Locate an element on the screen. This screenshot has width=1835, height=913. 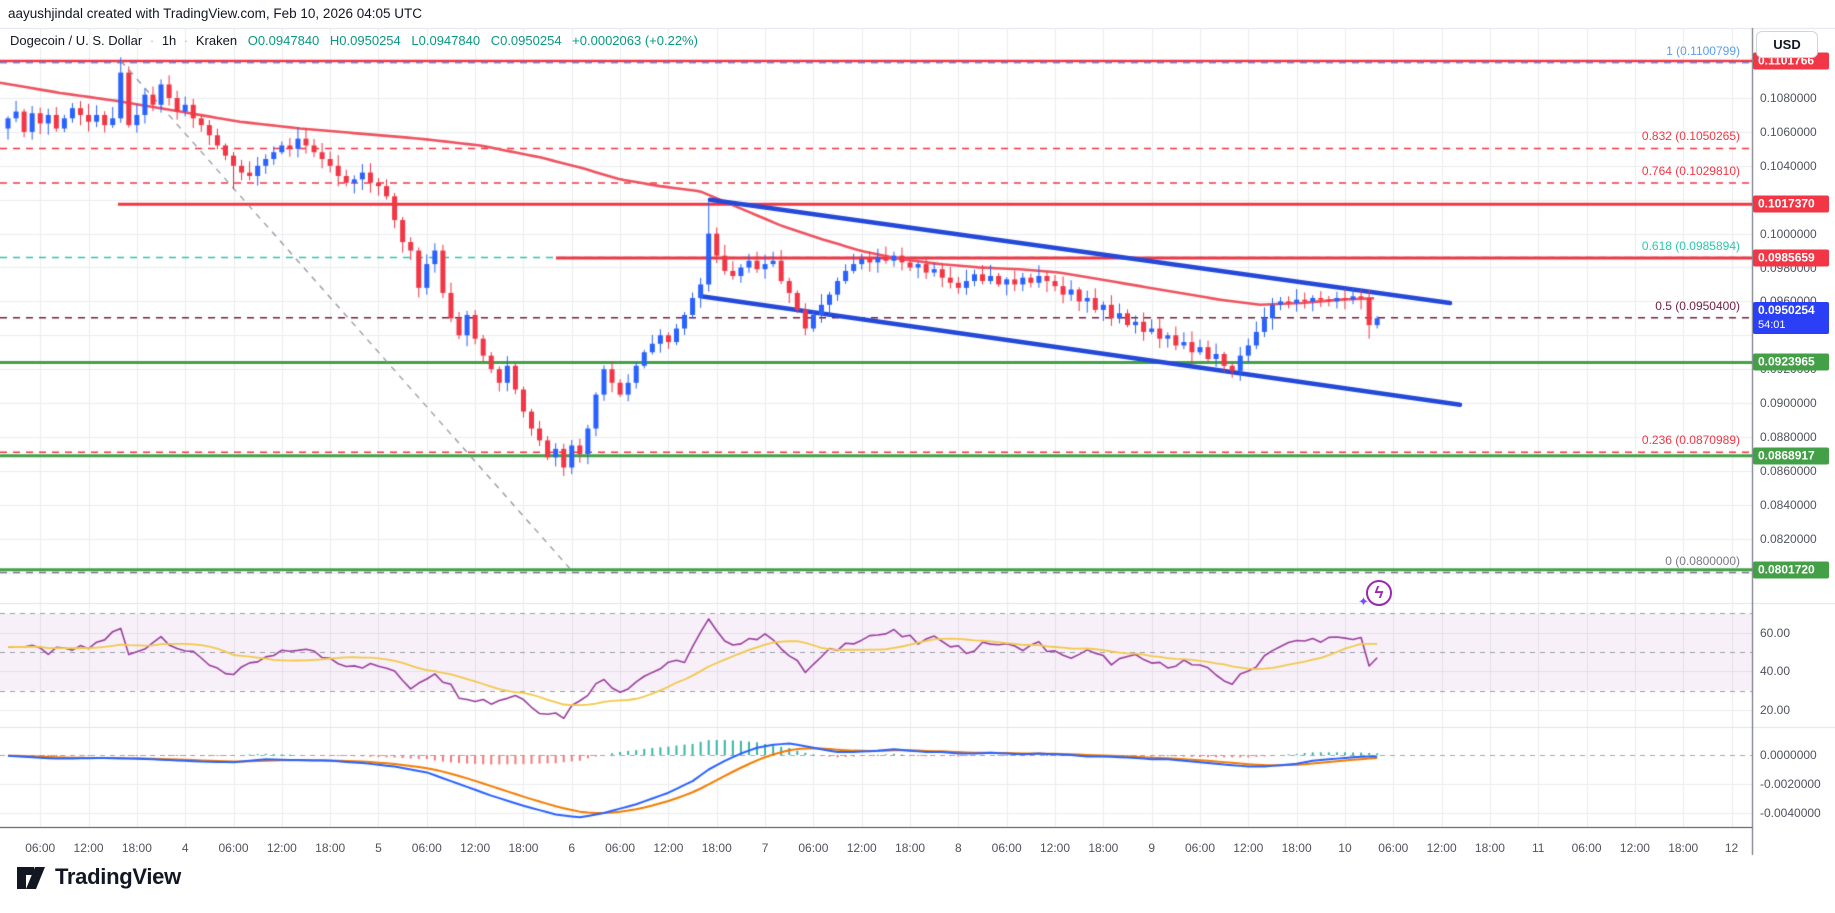
time-tick-label: 8 is located at coordinates (958, 848).